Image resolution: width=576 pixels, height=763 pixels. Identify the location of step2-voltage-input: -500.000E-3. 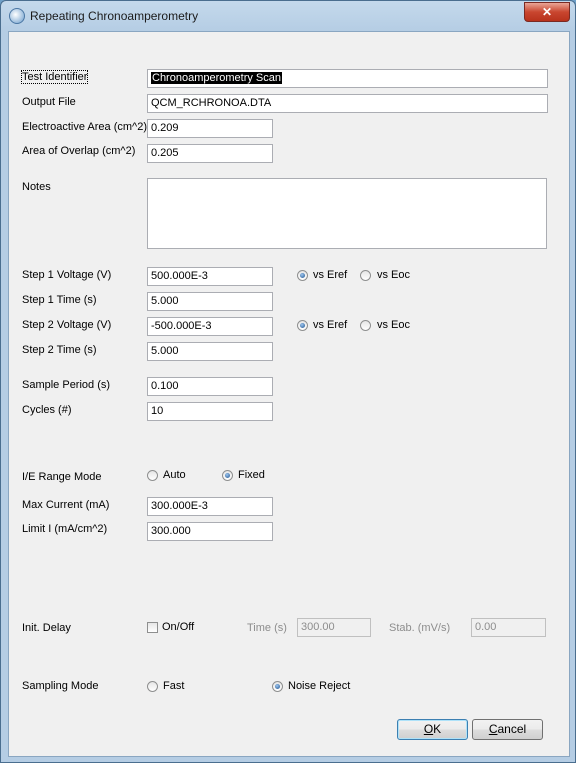
(210, 326).